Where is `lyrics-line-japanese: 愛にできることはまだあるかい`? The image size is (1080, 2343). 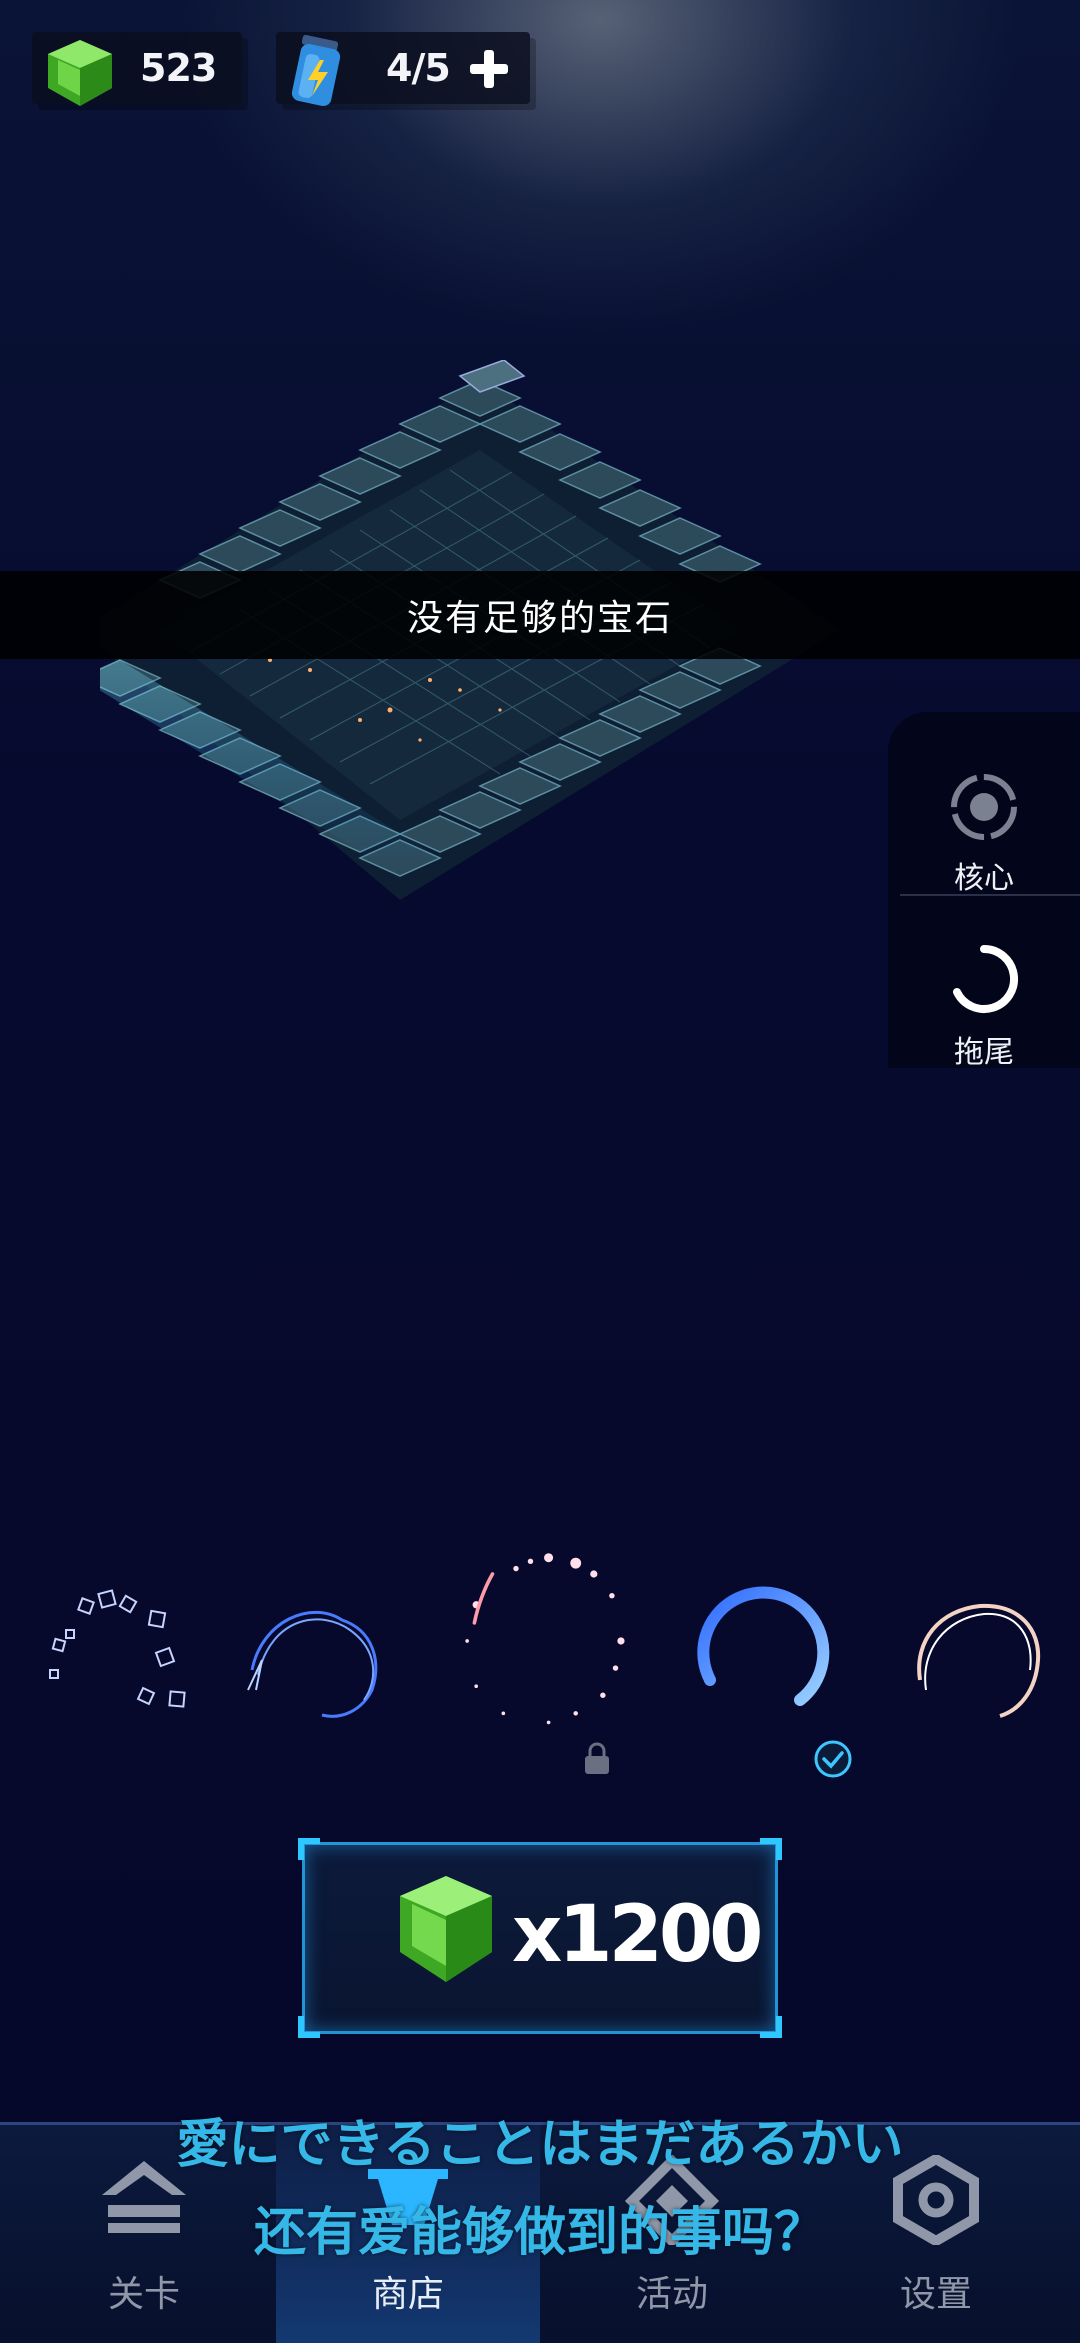
lyrics-line-japanese: 愛にできることはまだあるかい is located at coordinates (540, 2145).